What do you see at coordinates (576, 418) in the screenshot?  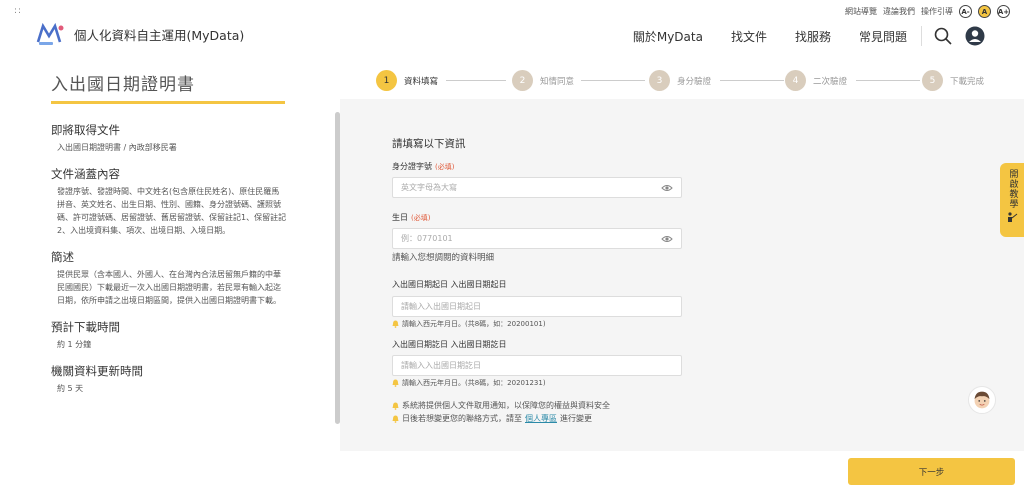 I see `notice-contact-suffix: 進行變更` at bounding box center [576, 418].